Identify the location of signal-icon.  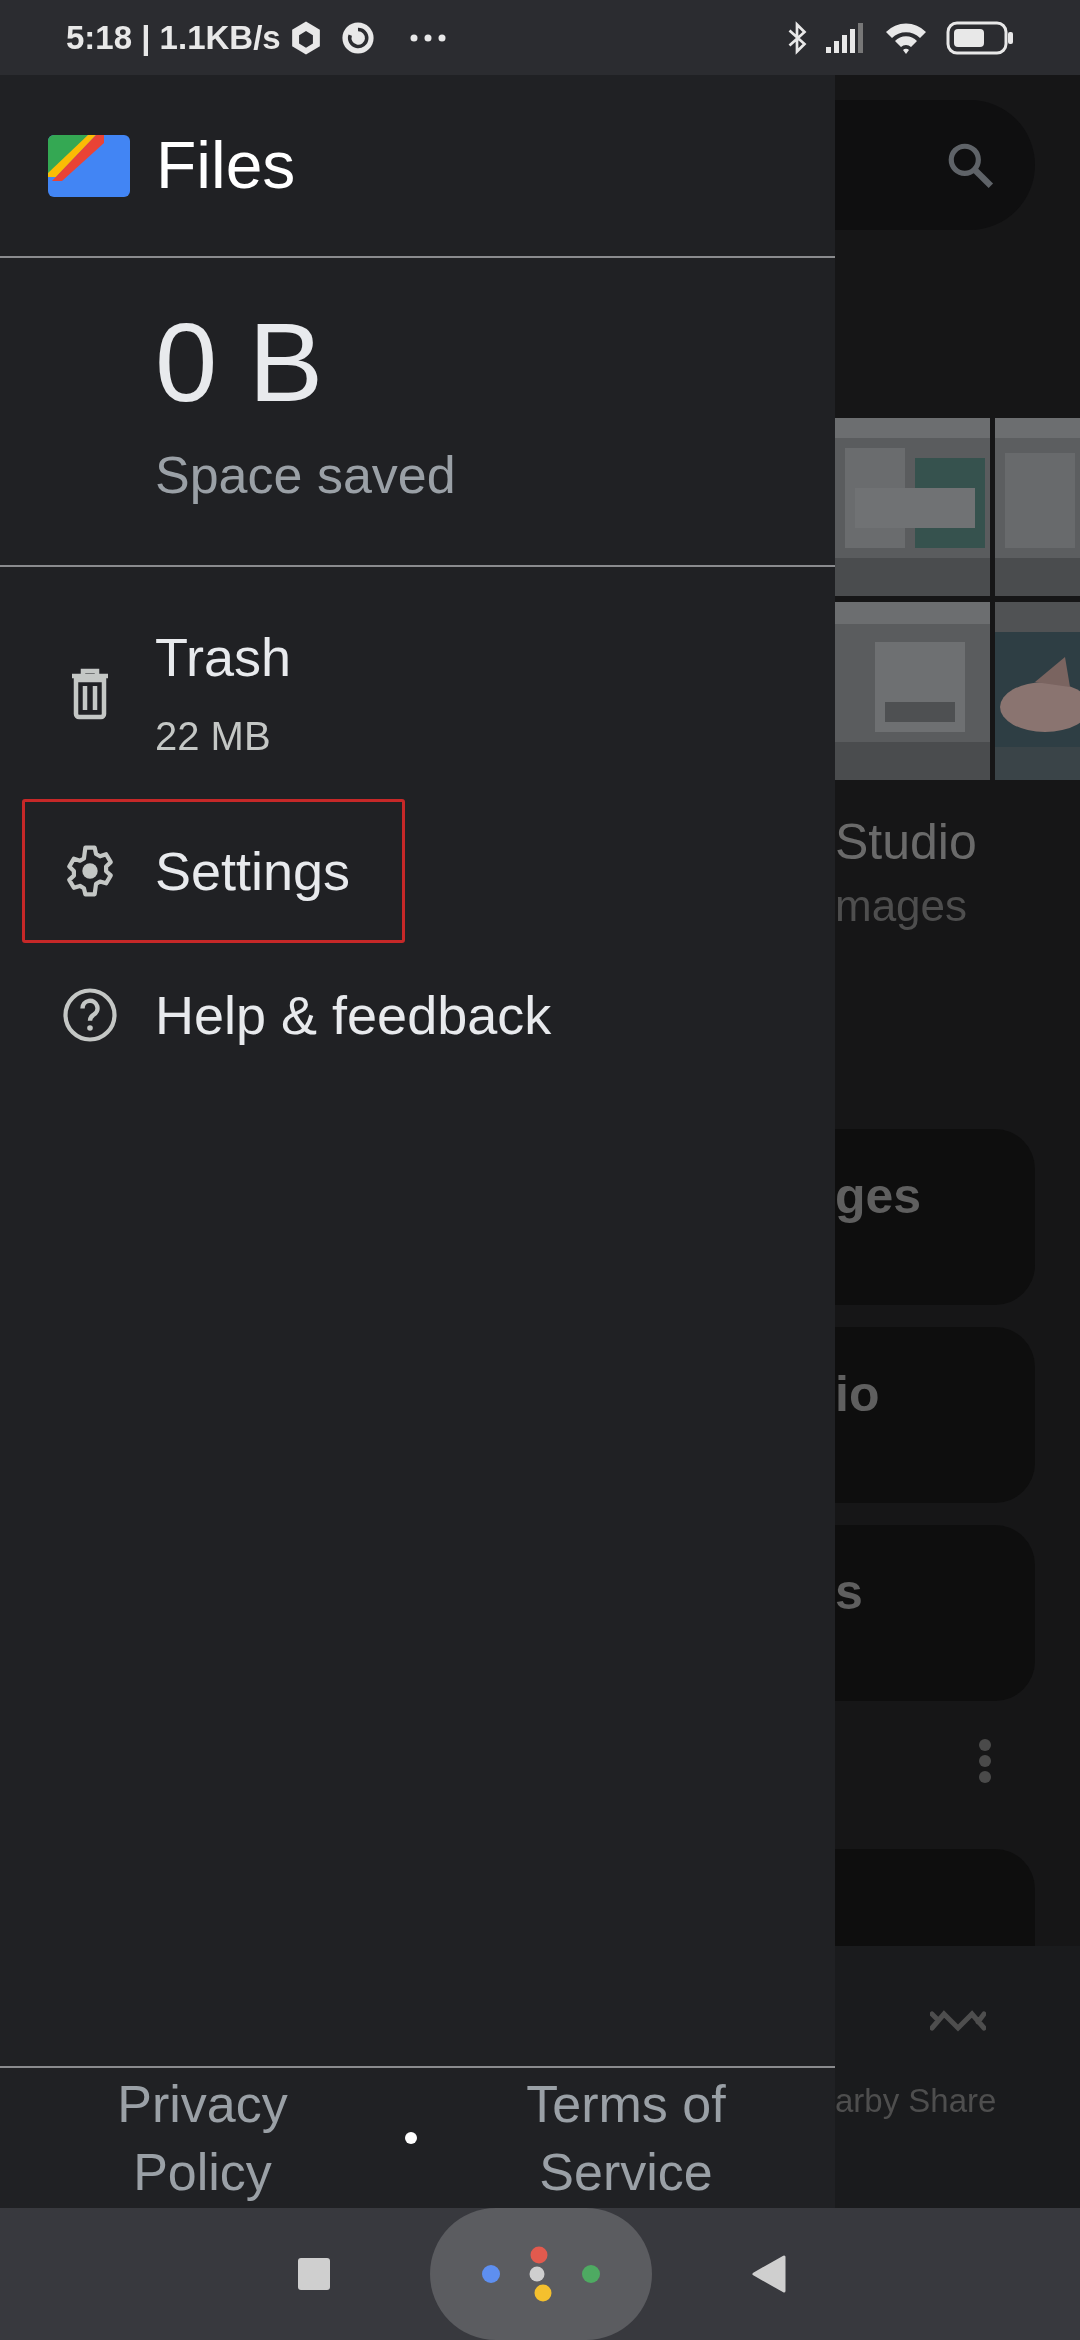
(846, 37).